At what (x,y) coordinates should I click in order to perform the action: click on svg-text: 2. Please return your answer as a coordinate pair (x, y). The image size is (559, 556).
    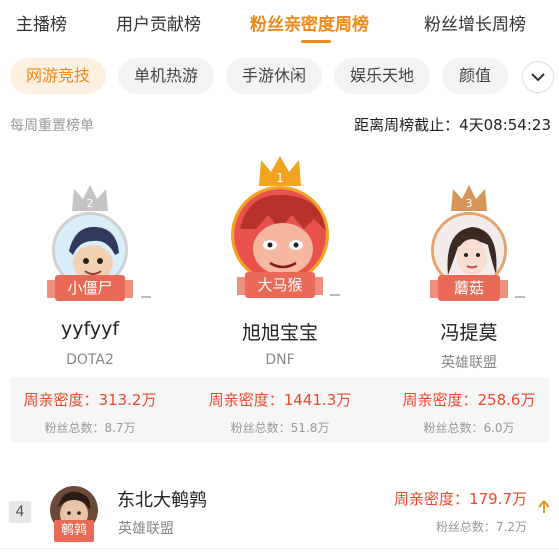
    Looking at the image, I should click on (90, 203).